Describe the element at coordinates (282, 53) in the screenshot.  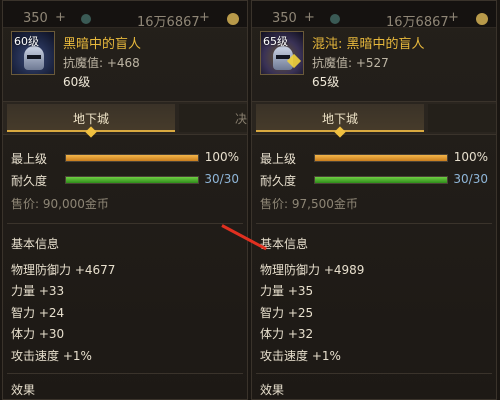
I see `item-helmet-icon: 65级` at that location.